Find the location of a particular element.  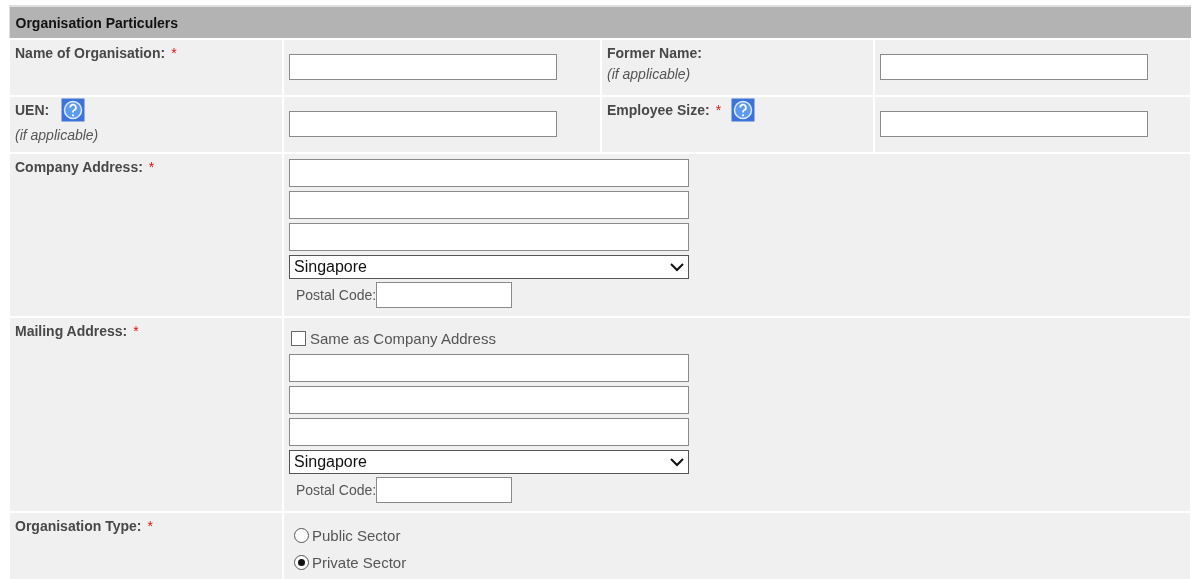

field-label: Employee Size: is located at coordinates (658, 110).